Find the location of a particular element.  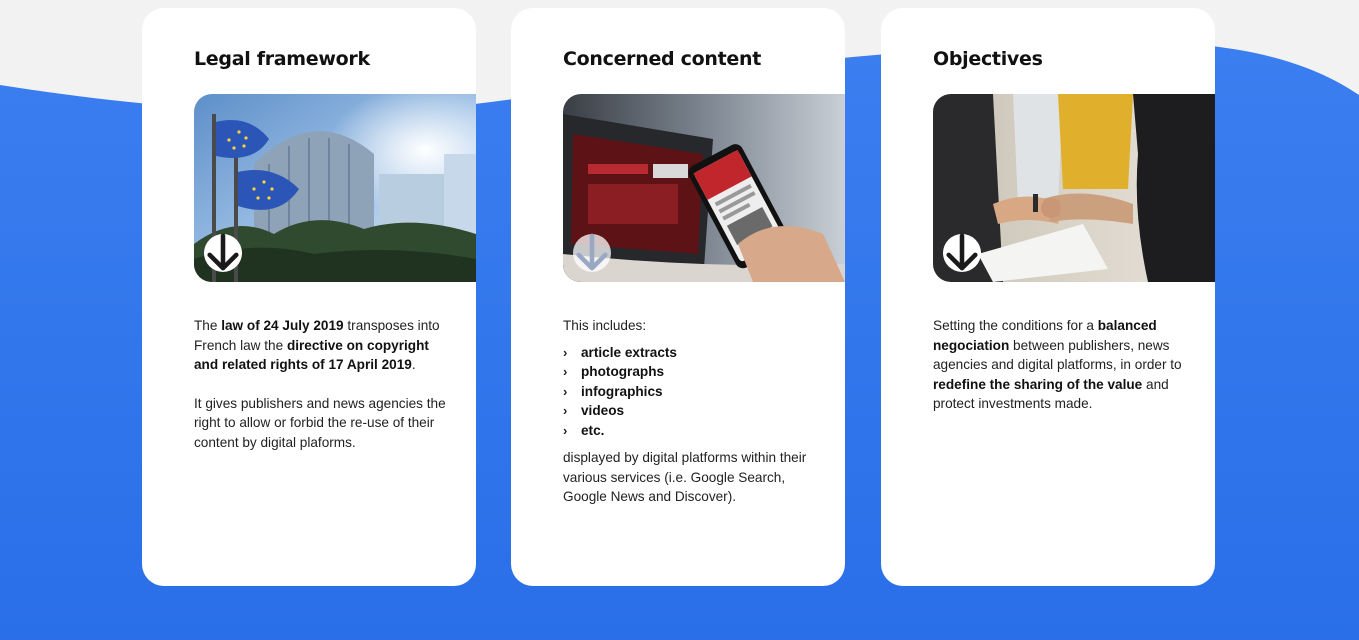

card-title: Concerned content is located at coordinates (662, 59).